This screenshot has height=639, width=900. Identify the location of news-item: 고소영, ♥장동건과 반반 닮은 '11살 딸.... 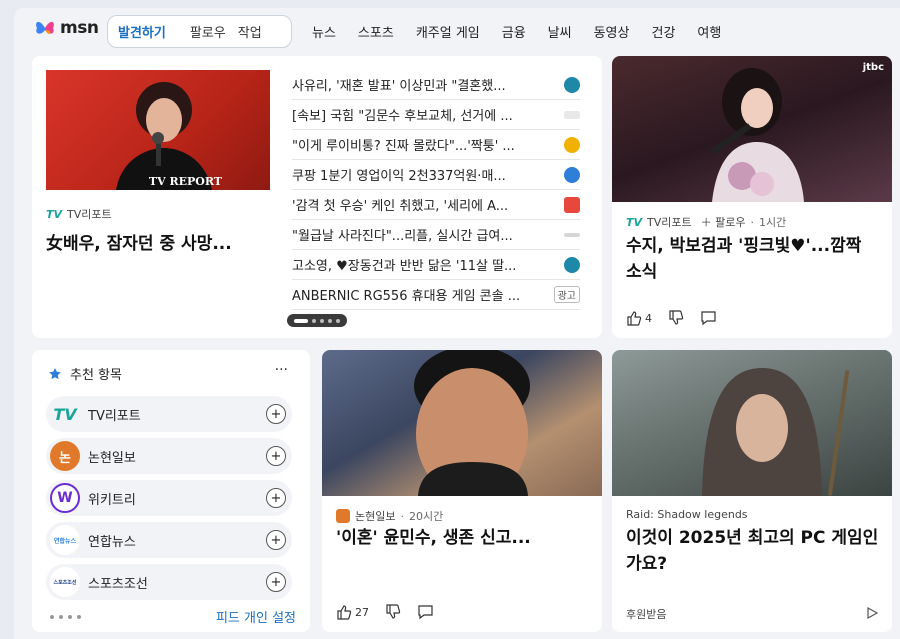
(436, 265).